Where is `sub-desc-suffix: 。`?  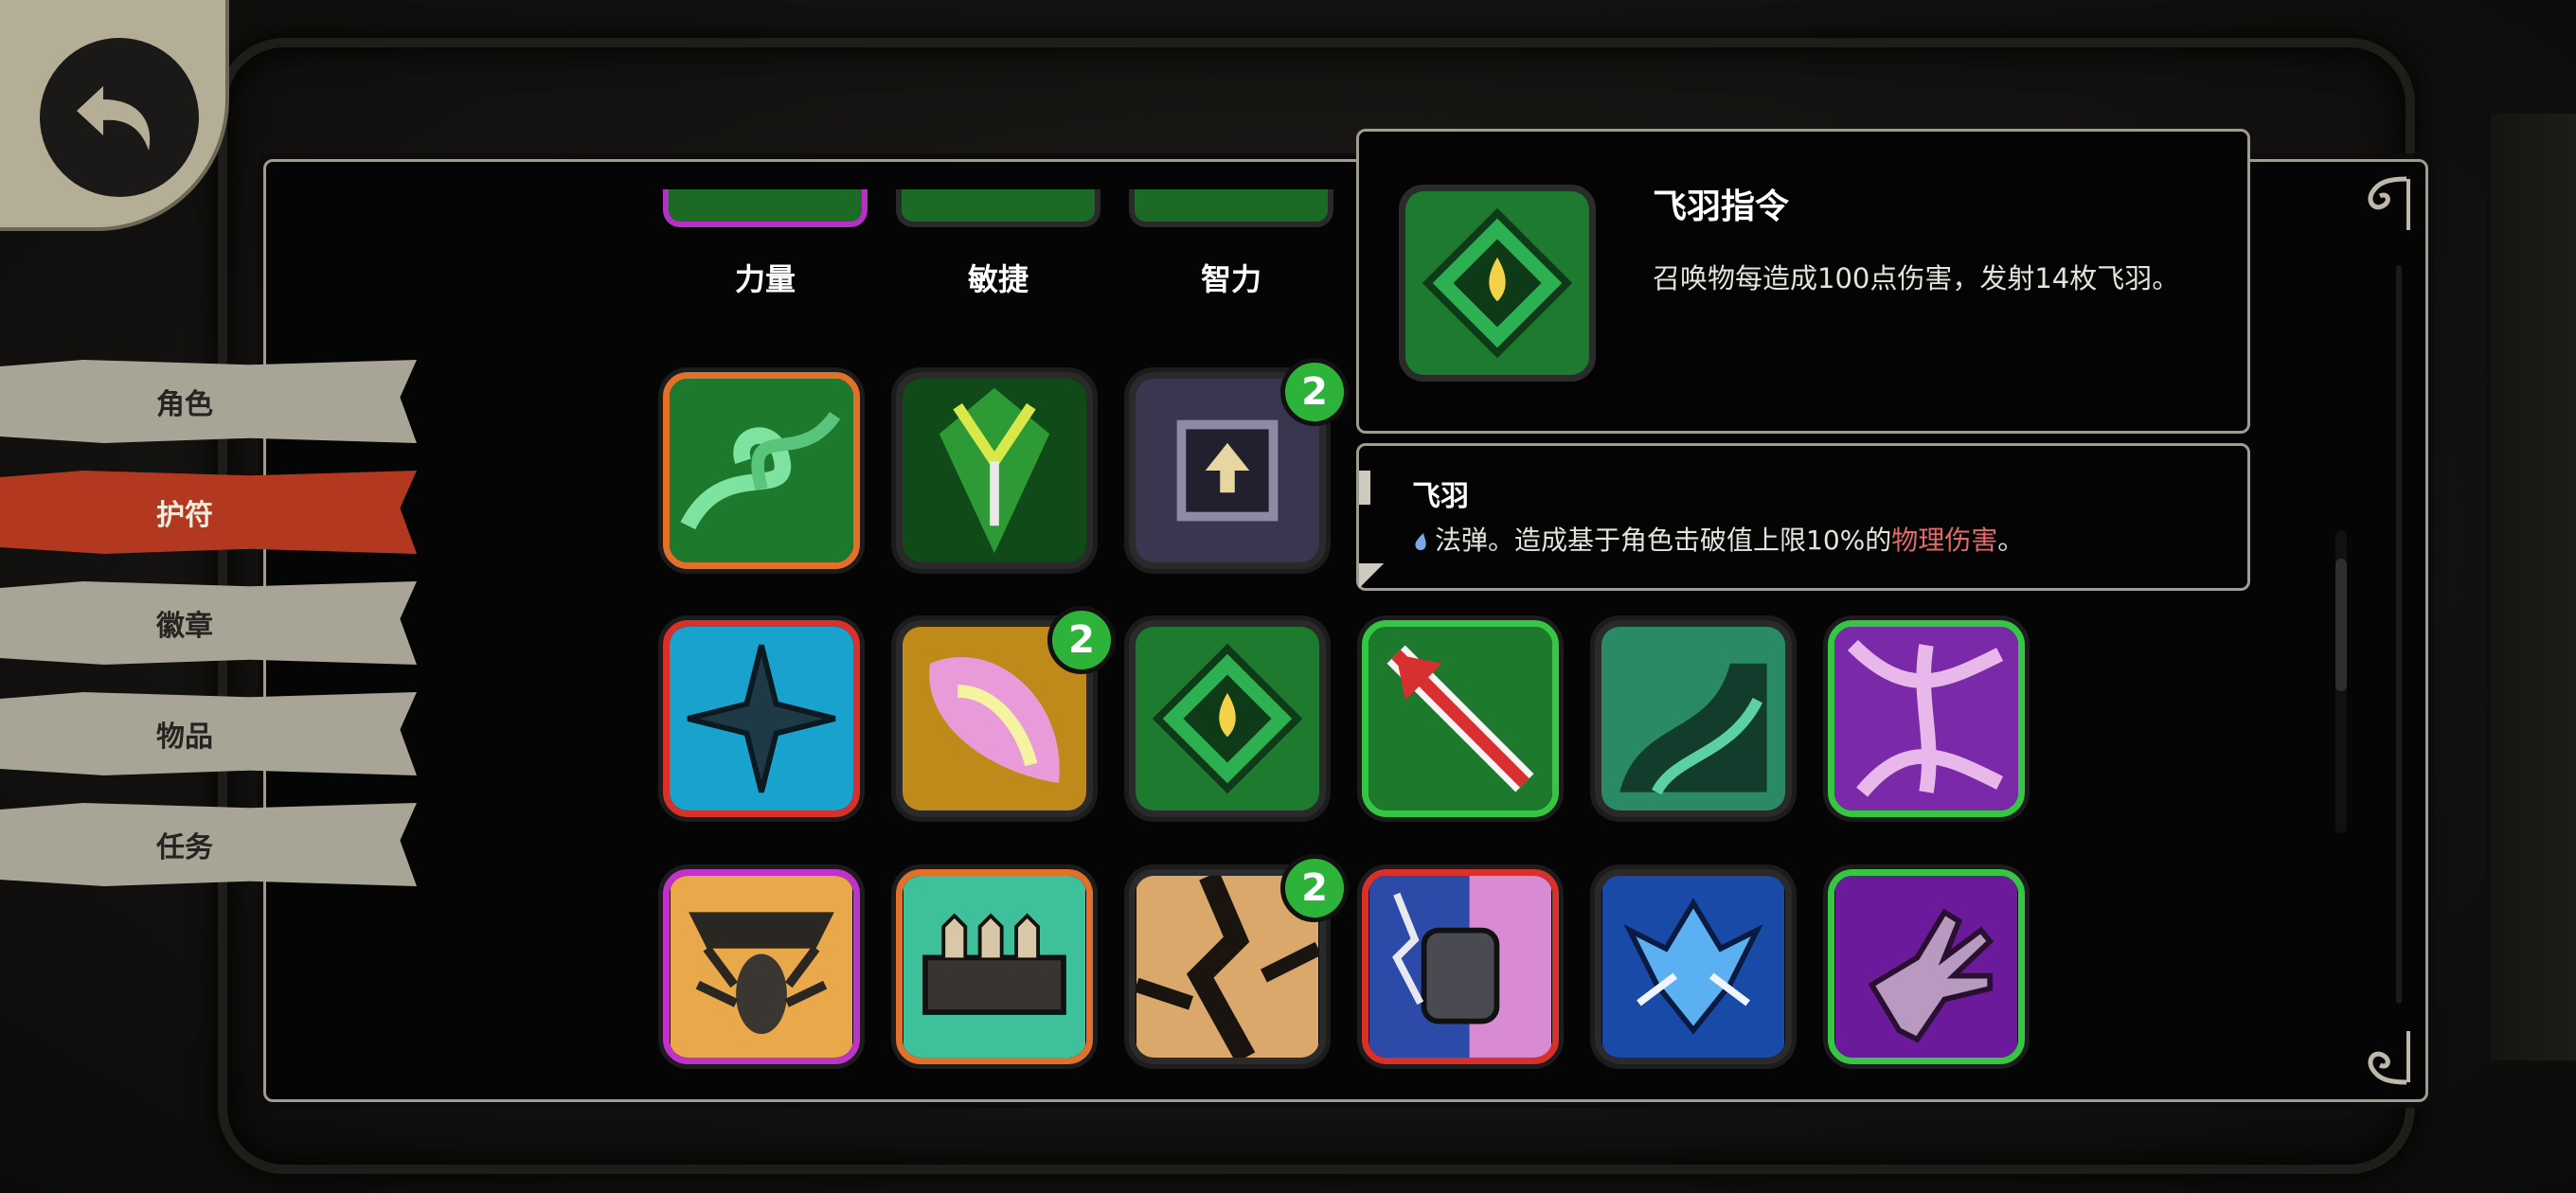
sub-desc-suffix: 。 is located at coordinates (2011, 540).